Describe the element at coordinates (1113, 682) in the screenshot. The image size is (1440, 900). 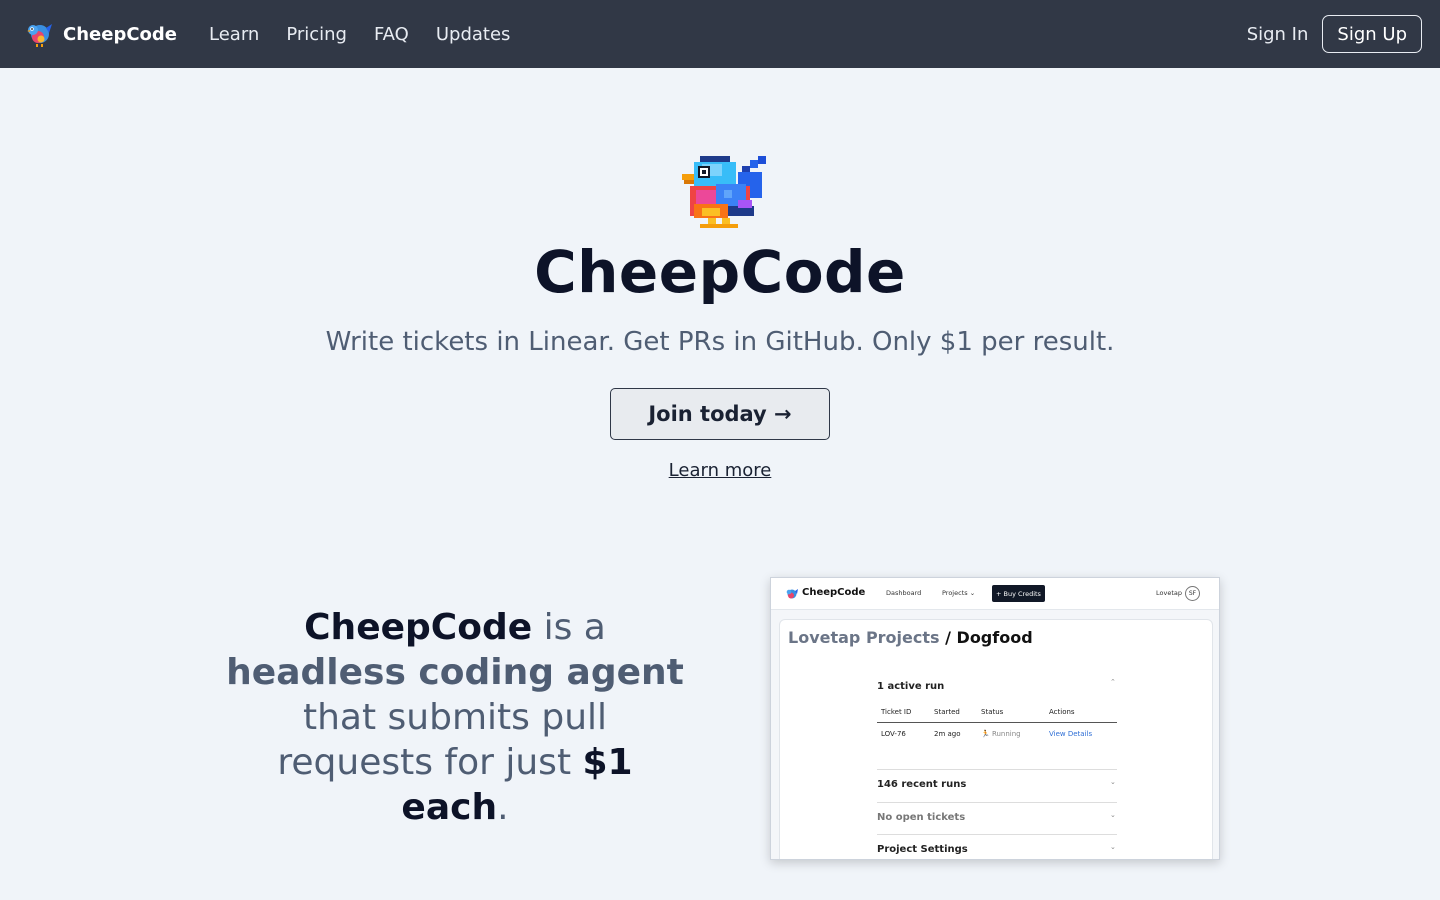
I see `chevron-up-icon: ⌃` at that location.